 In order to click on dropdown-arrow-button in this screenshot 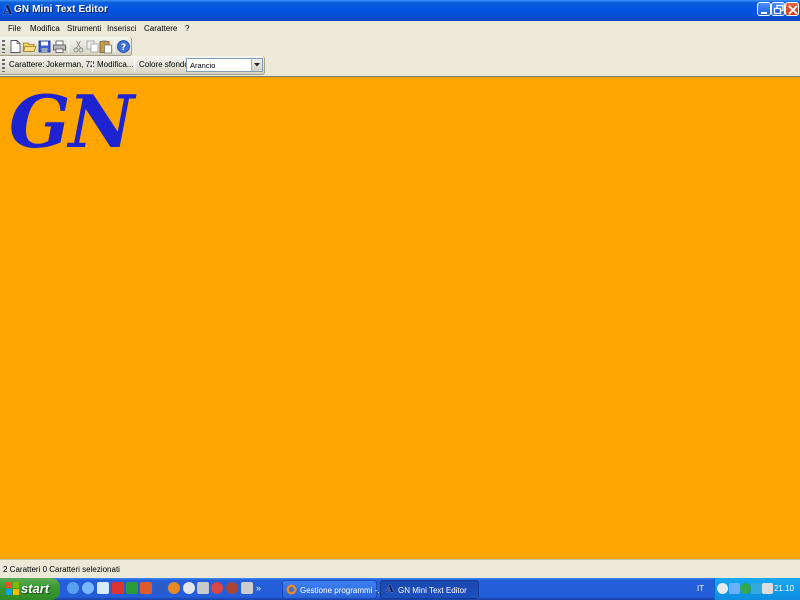, I will do `click(256, 65)`.